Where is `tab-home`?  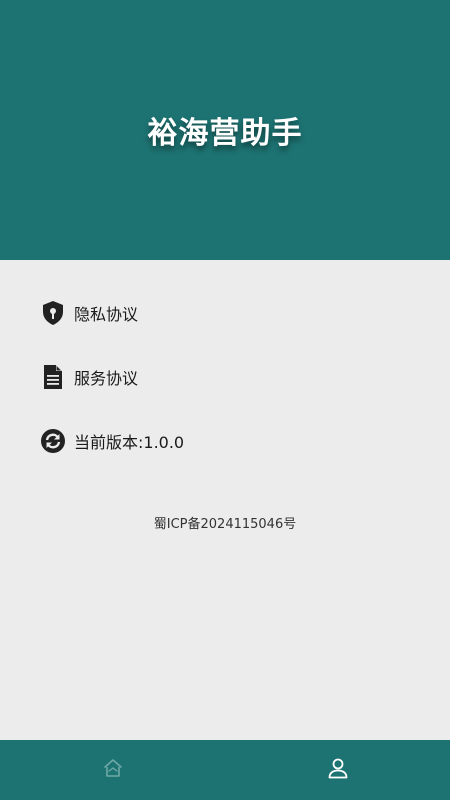 tab-home is located at coordinates (112, 770).